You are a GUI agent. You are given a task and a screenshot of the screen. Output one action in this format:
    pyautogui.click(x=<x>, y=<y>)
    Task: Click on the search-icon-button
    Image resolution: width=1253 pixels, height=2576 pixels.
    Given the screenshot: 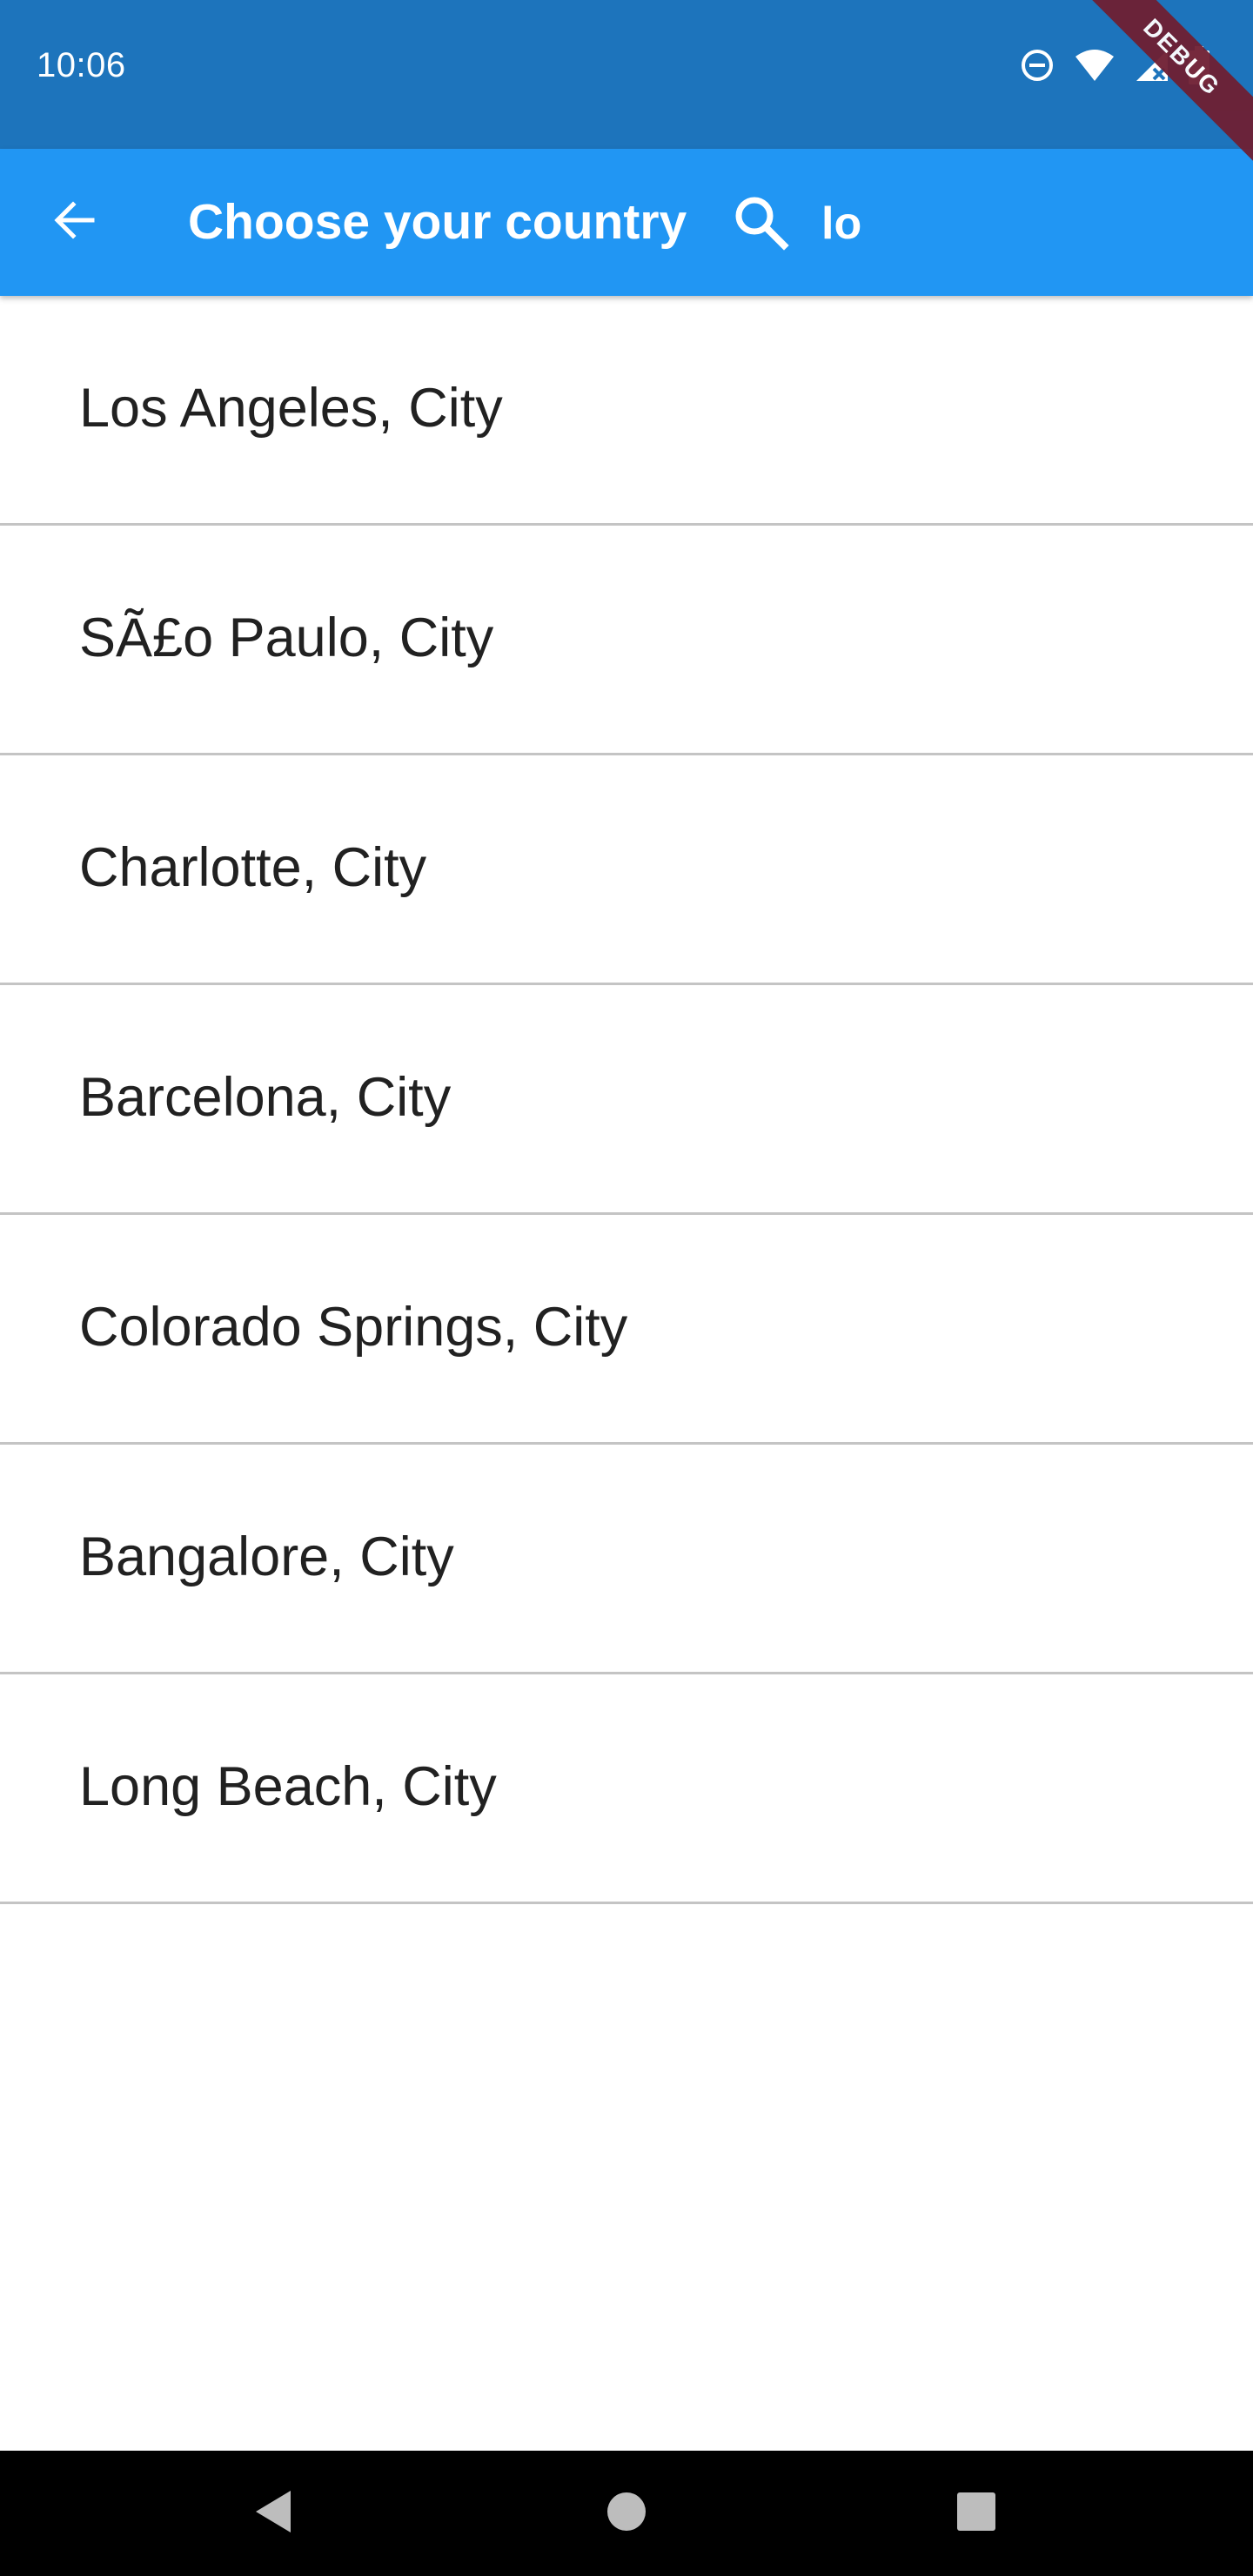 What is the action you would take?
    pyautogui.click(x=760, y=223)
    